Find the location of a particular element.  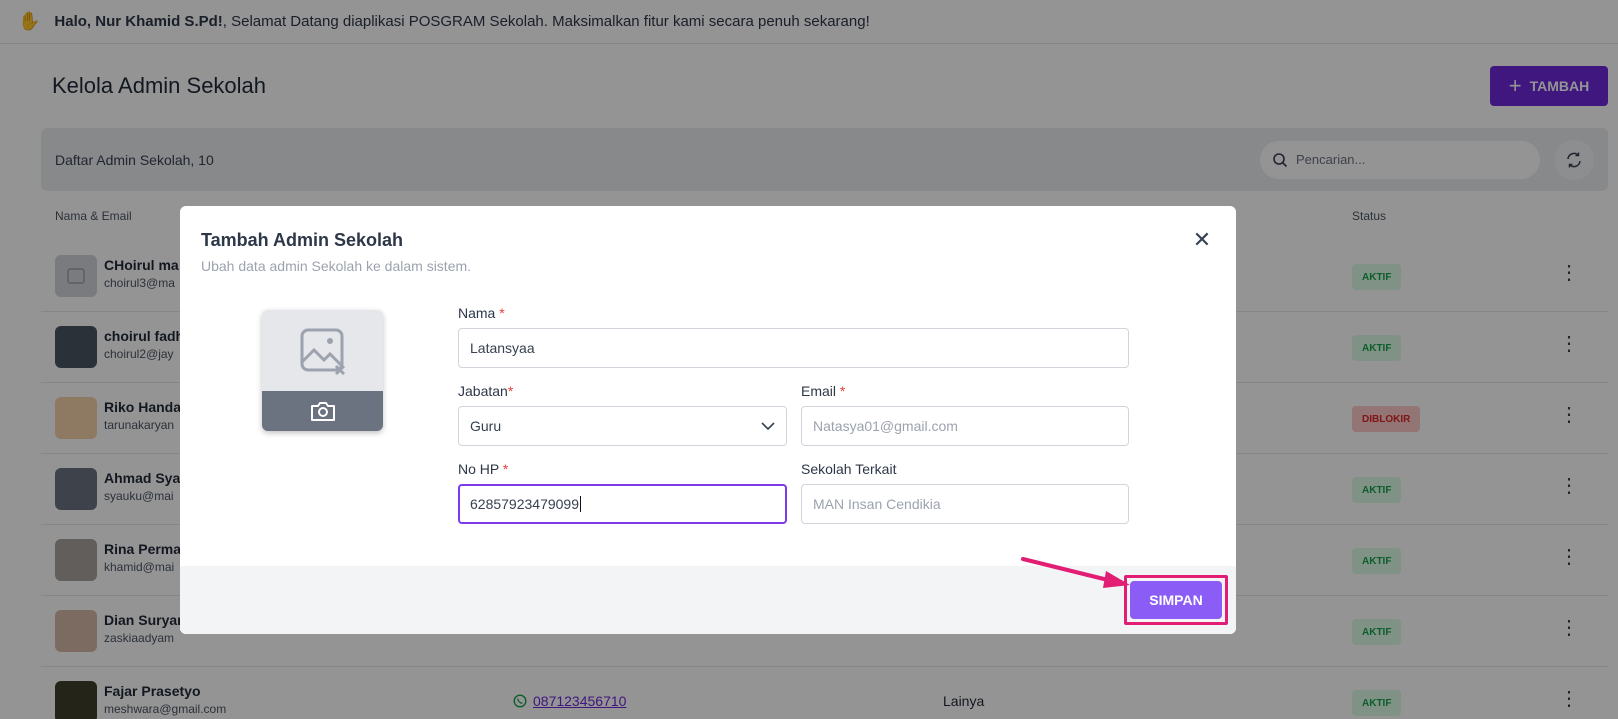

arrow-annotation is located at coordinates (1075, 572).